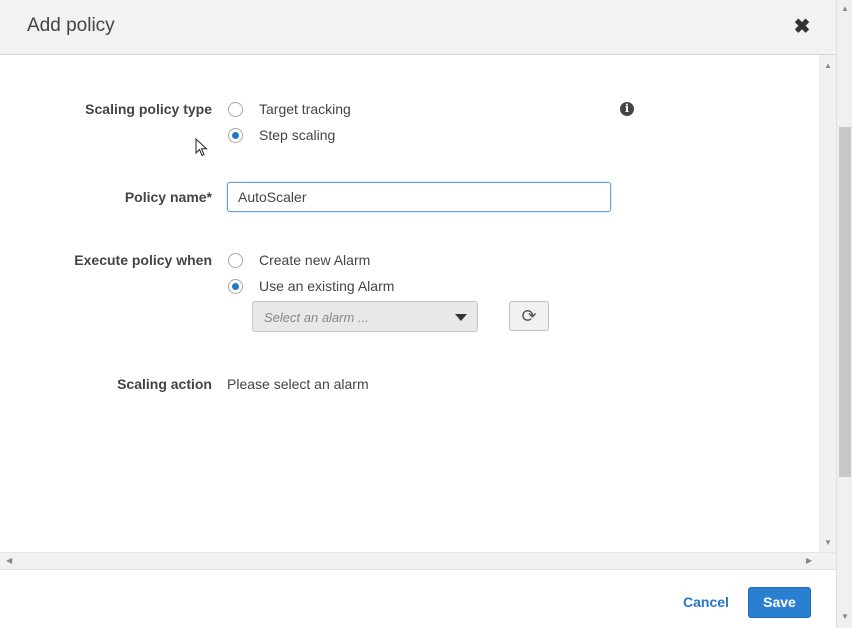 Image resolution: width=852 pixels, height=629 pixels. I want to click on target-tracking-label: Target tracking, so click(305, 109).